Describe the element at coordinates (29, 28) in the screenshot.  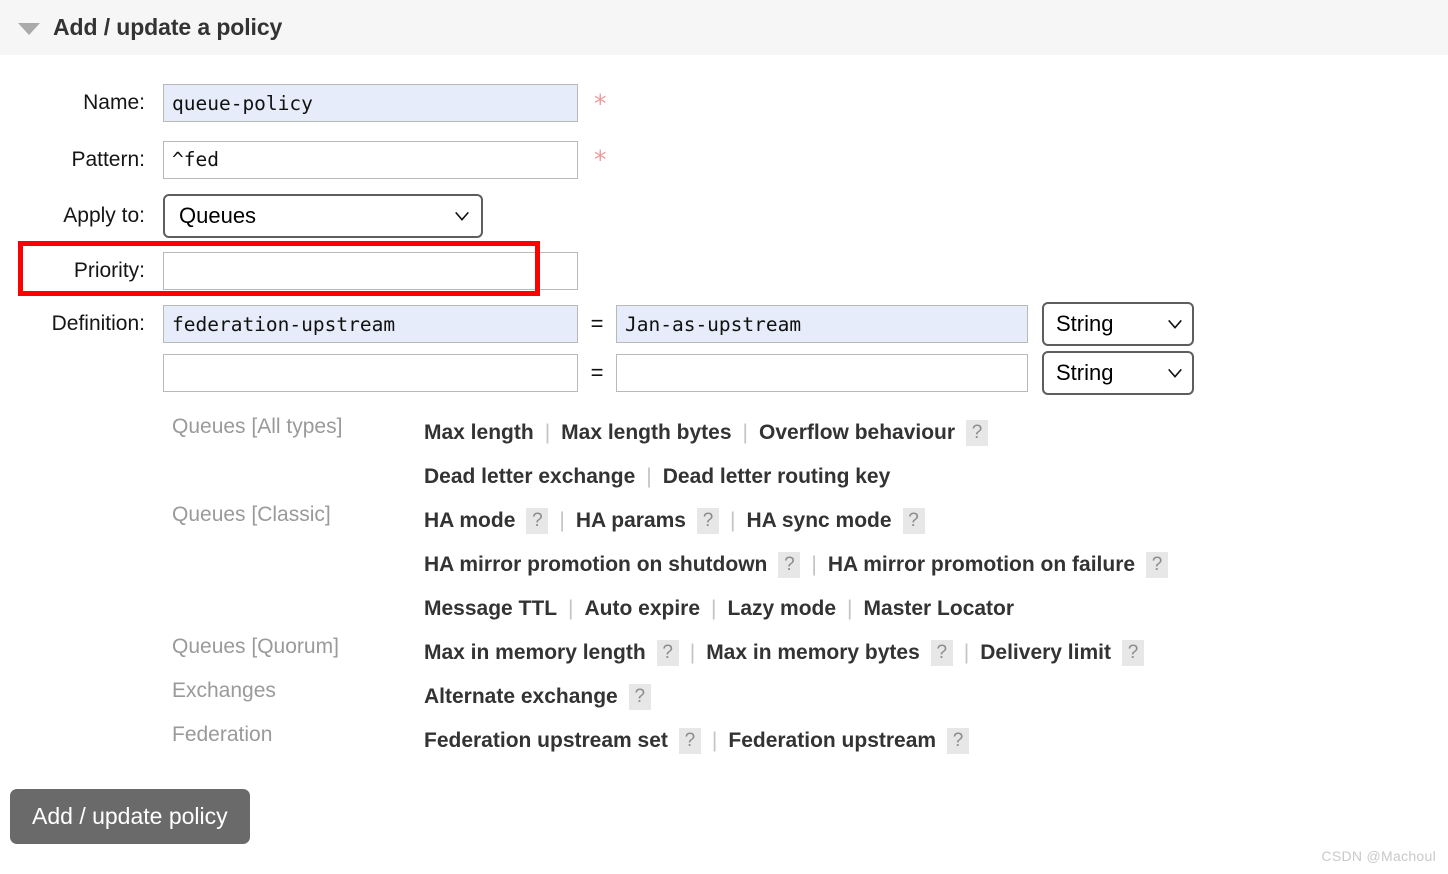
I see `triangle-down-icon` at that location.